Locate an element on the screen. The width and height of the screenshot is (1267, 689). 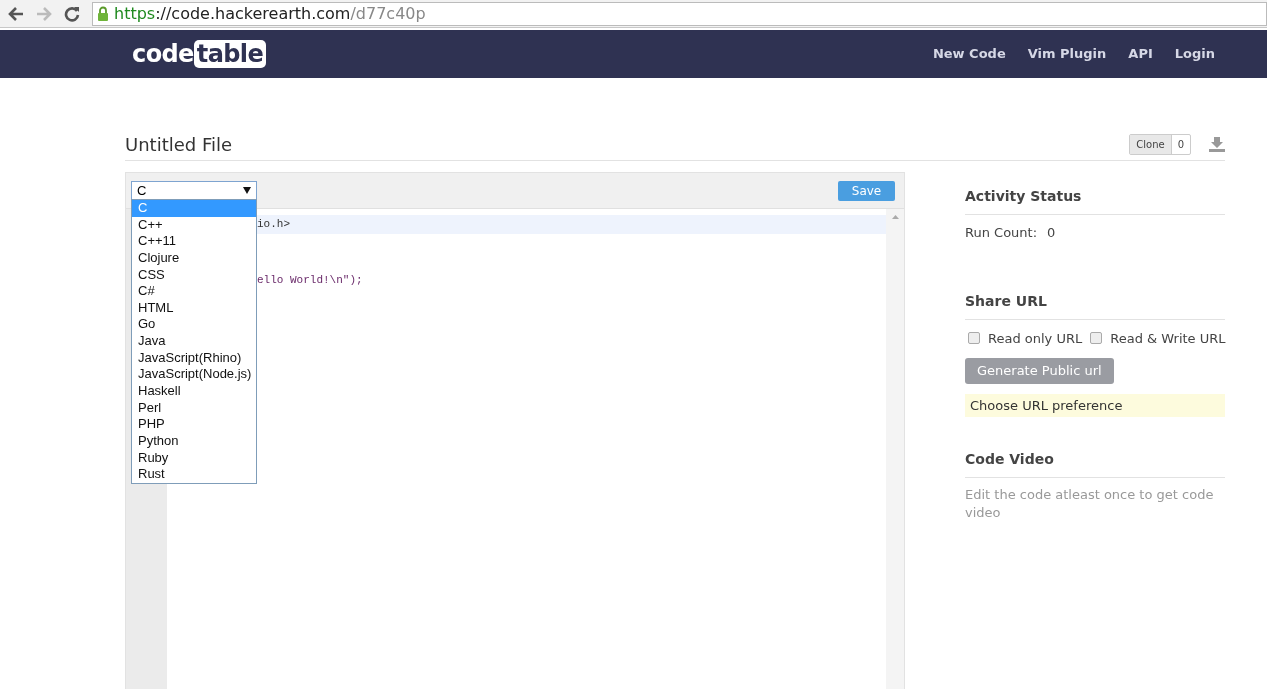
clone-button: Clone is located at coordinates (1151, 144).